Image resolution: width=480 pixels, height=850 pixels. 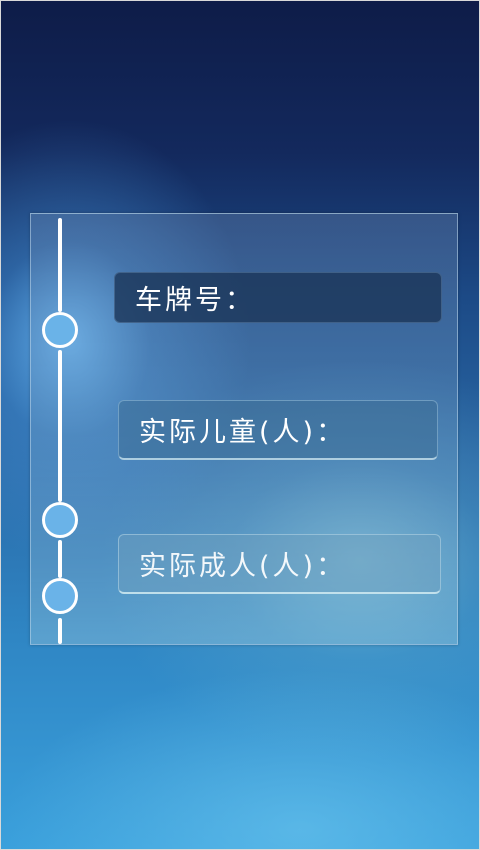 I want to click on timeline-segment-lower, so click(x=60, y=559).